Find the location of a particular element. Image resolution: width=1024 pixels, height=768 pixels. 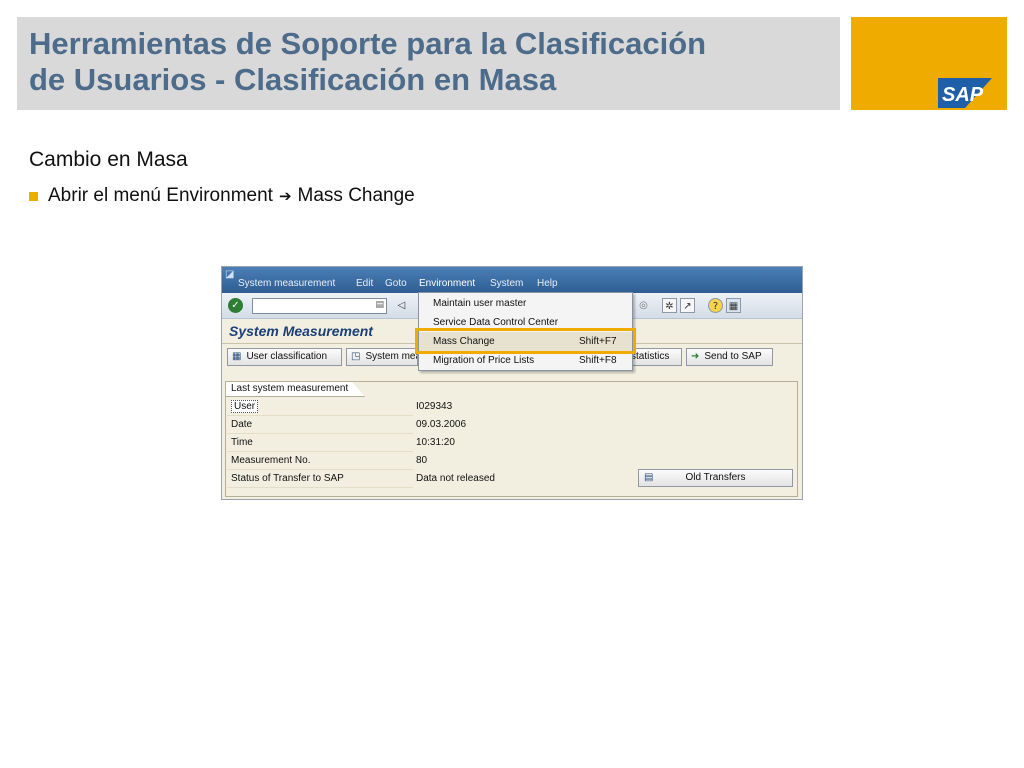

back-arrow-icon: ◁ is located at coordinates (401, 305).